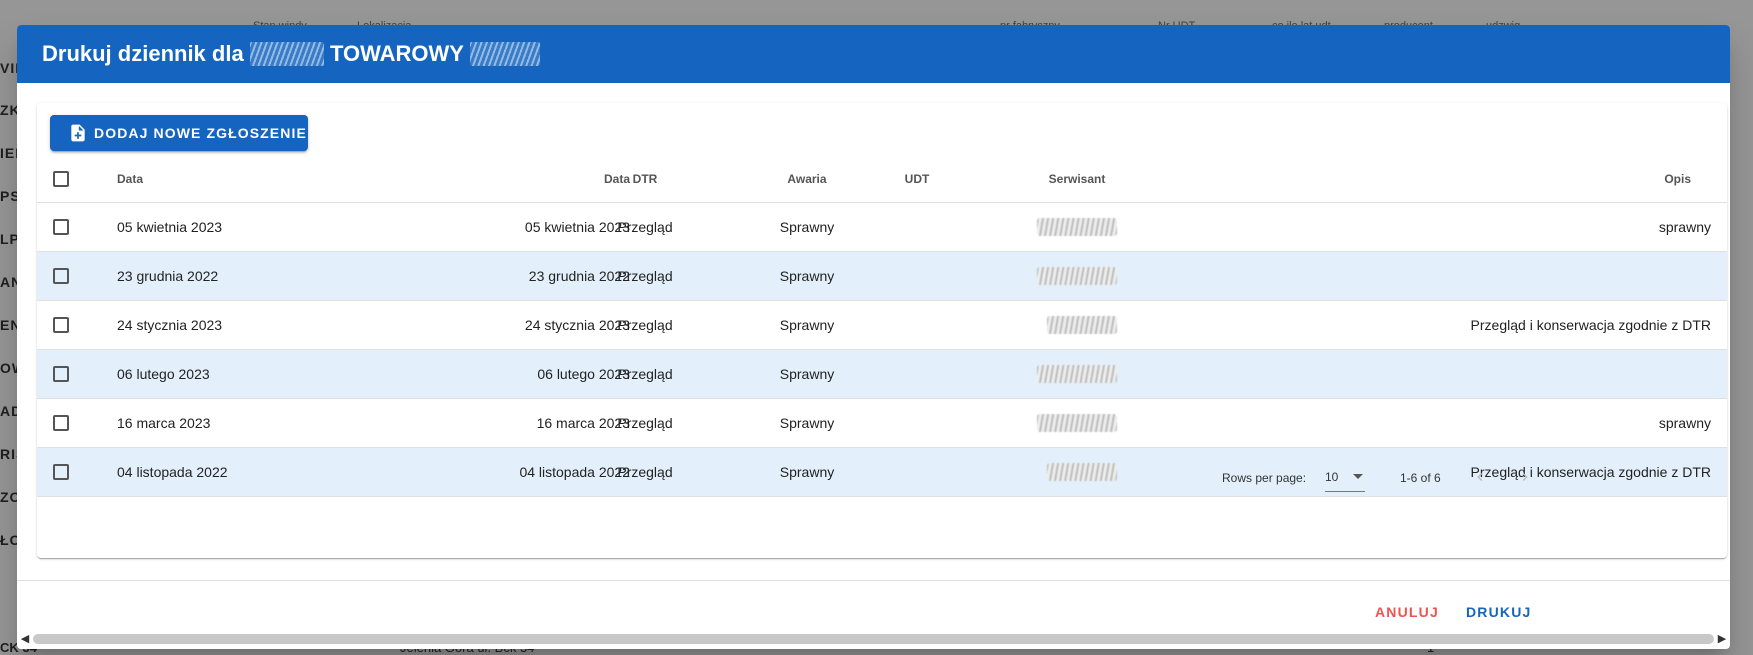  What do you see at coordinates (1332, 477) in the screenshot?
I see `rows-per-page-value: 10` at bounding box center [1332, 477].